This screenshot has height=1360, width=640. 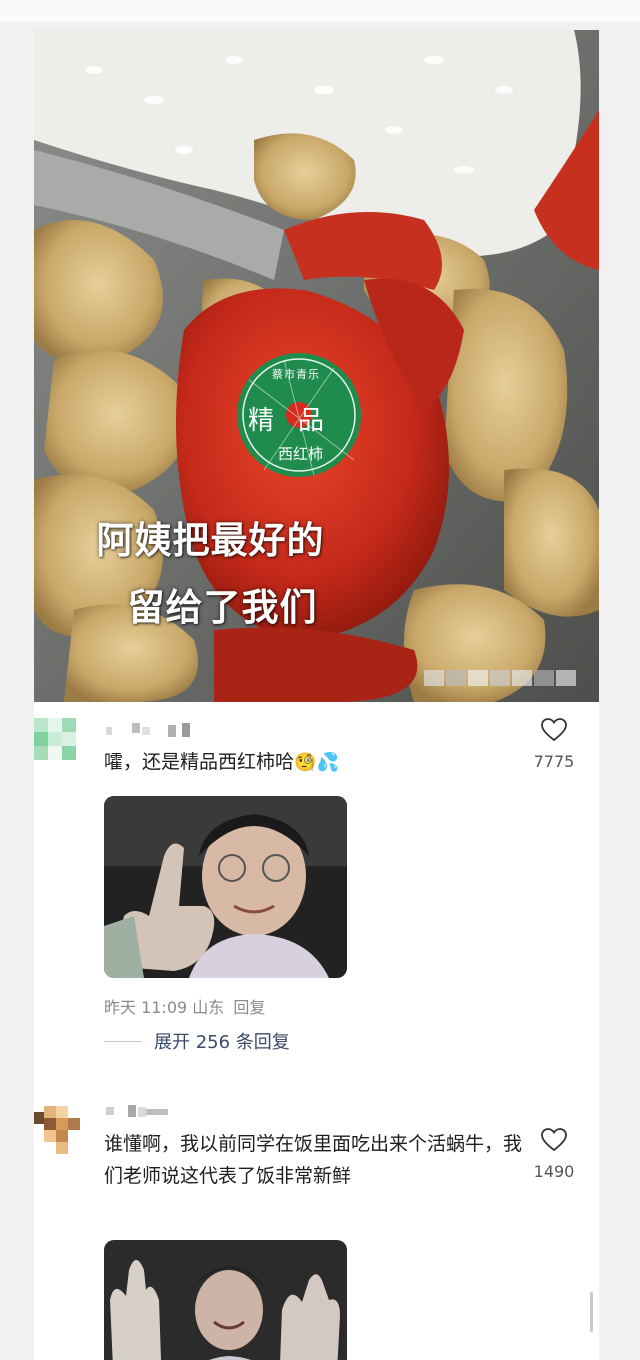 I want to click on comment-time: 昨天 11:09, so click(x=146, y=1007).